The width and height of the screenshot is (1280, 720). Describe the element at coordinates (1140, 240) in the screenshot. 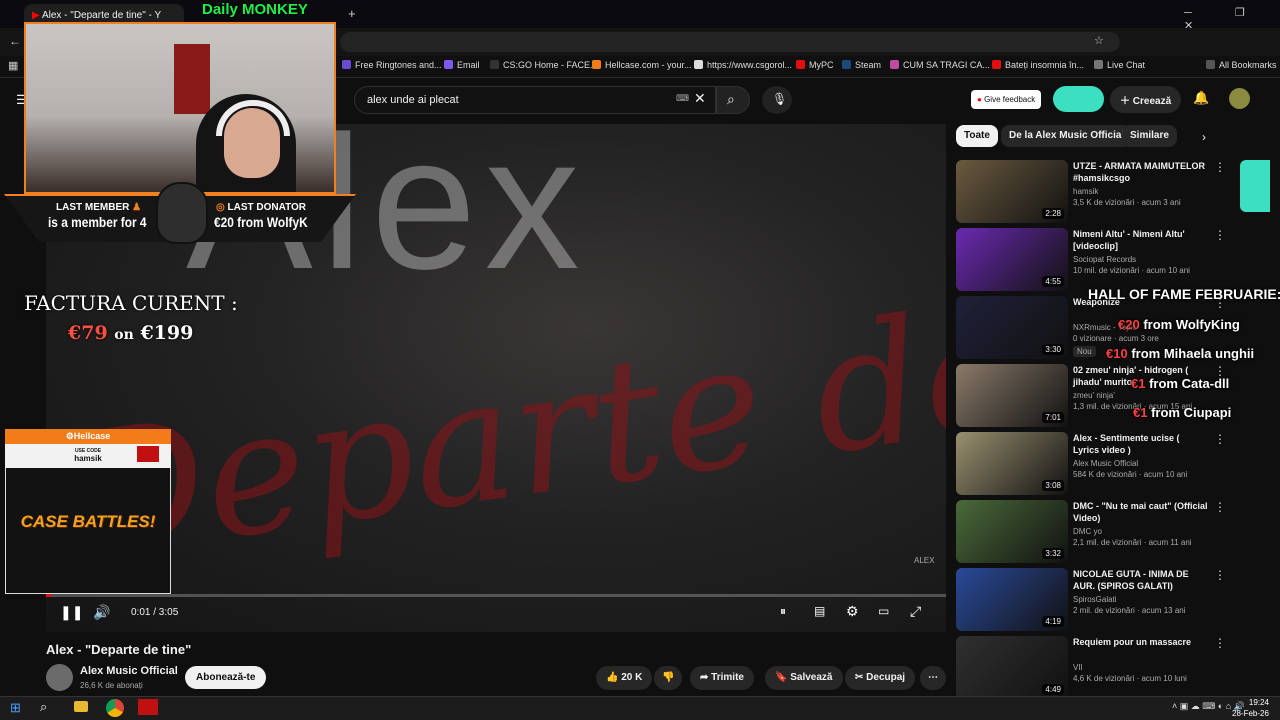

I see `related-title: Nimeni Altu' - Nimeni Altu' [videoclip]` at that location.